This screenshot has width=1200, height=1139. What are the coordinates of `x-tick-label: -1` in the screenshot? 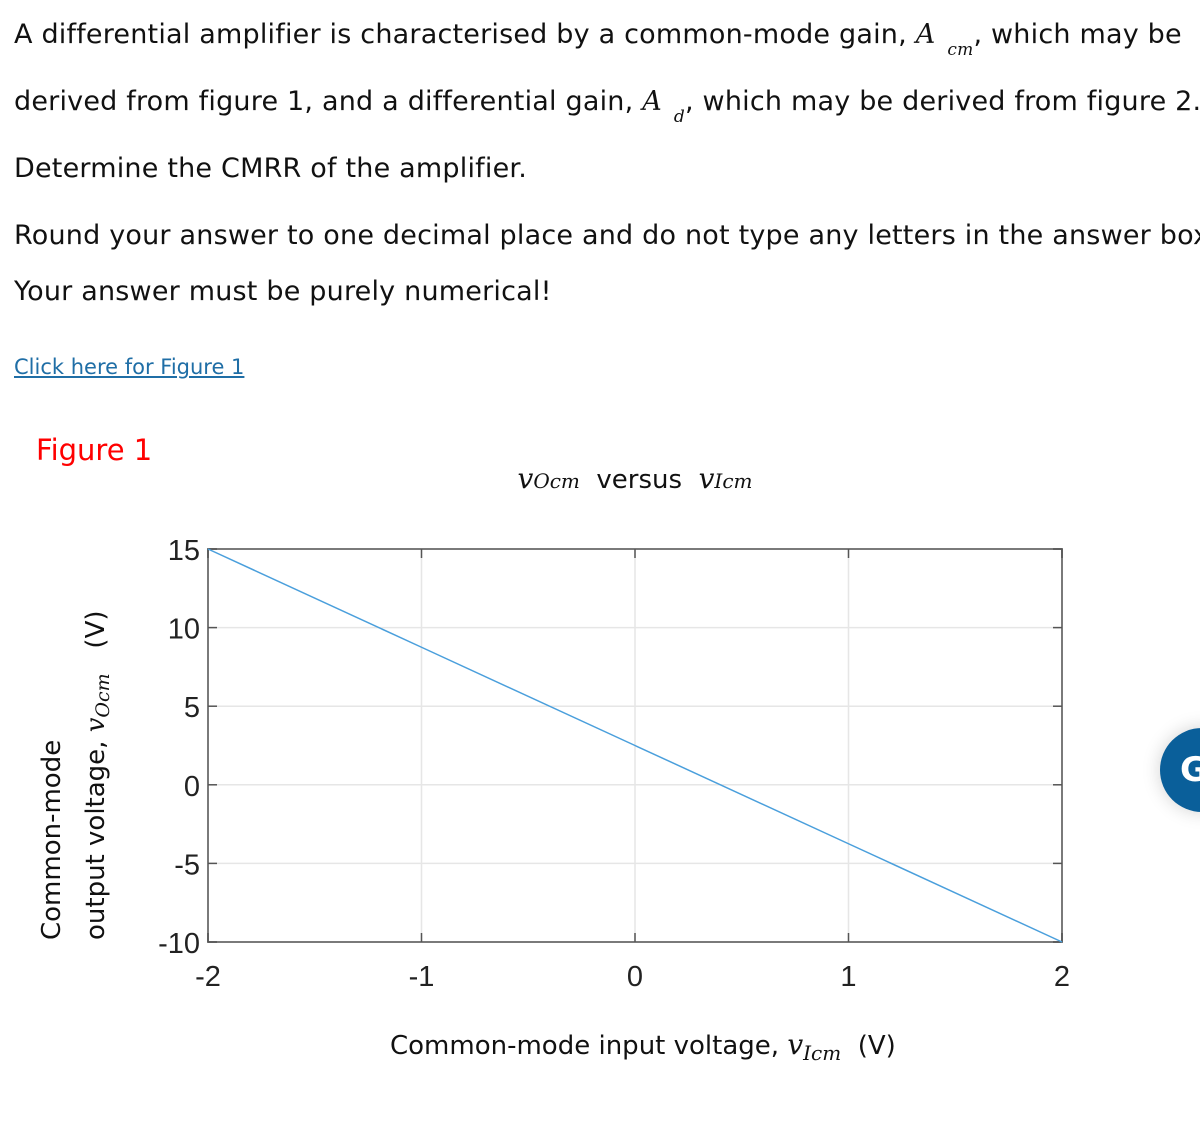 It's located at (422, 977).